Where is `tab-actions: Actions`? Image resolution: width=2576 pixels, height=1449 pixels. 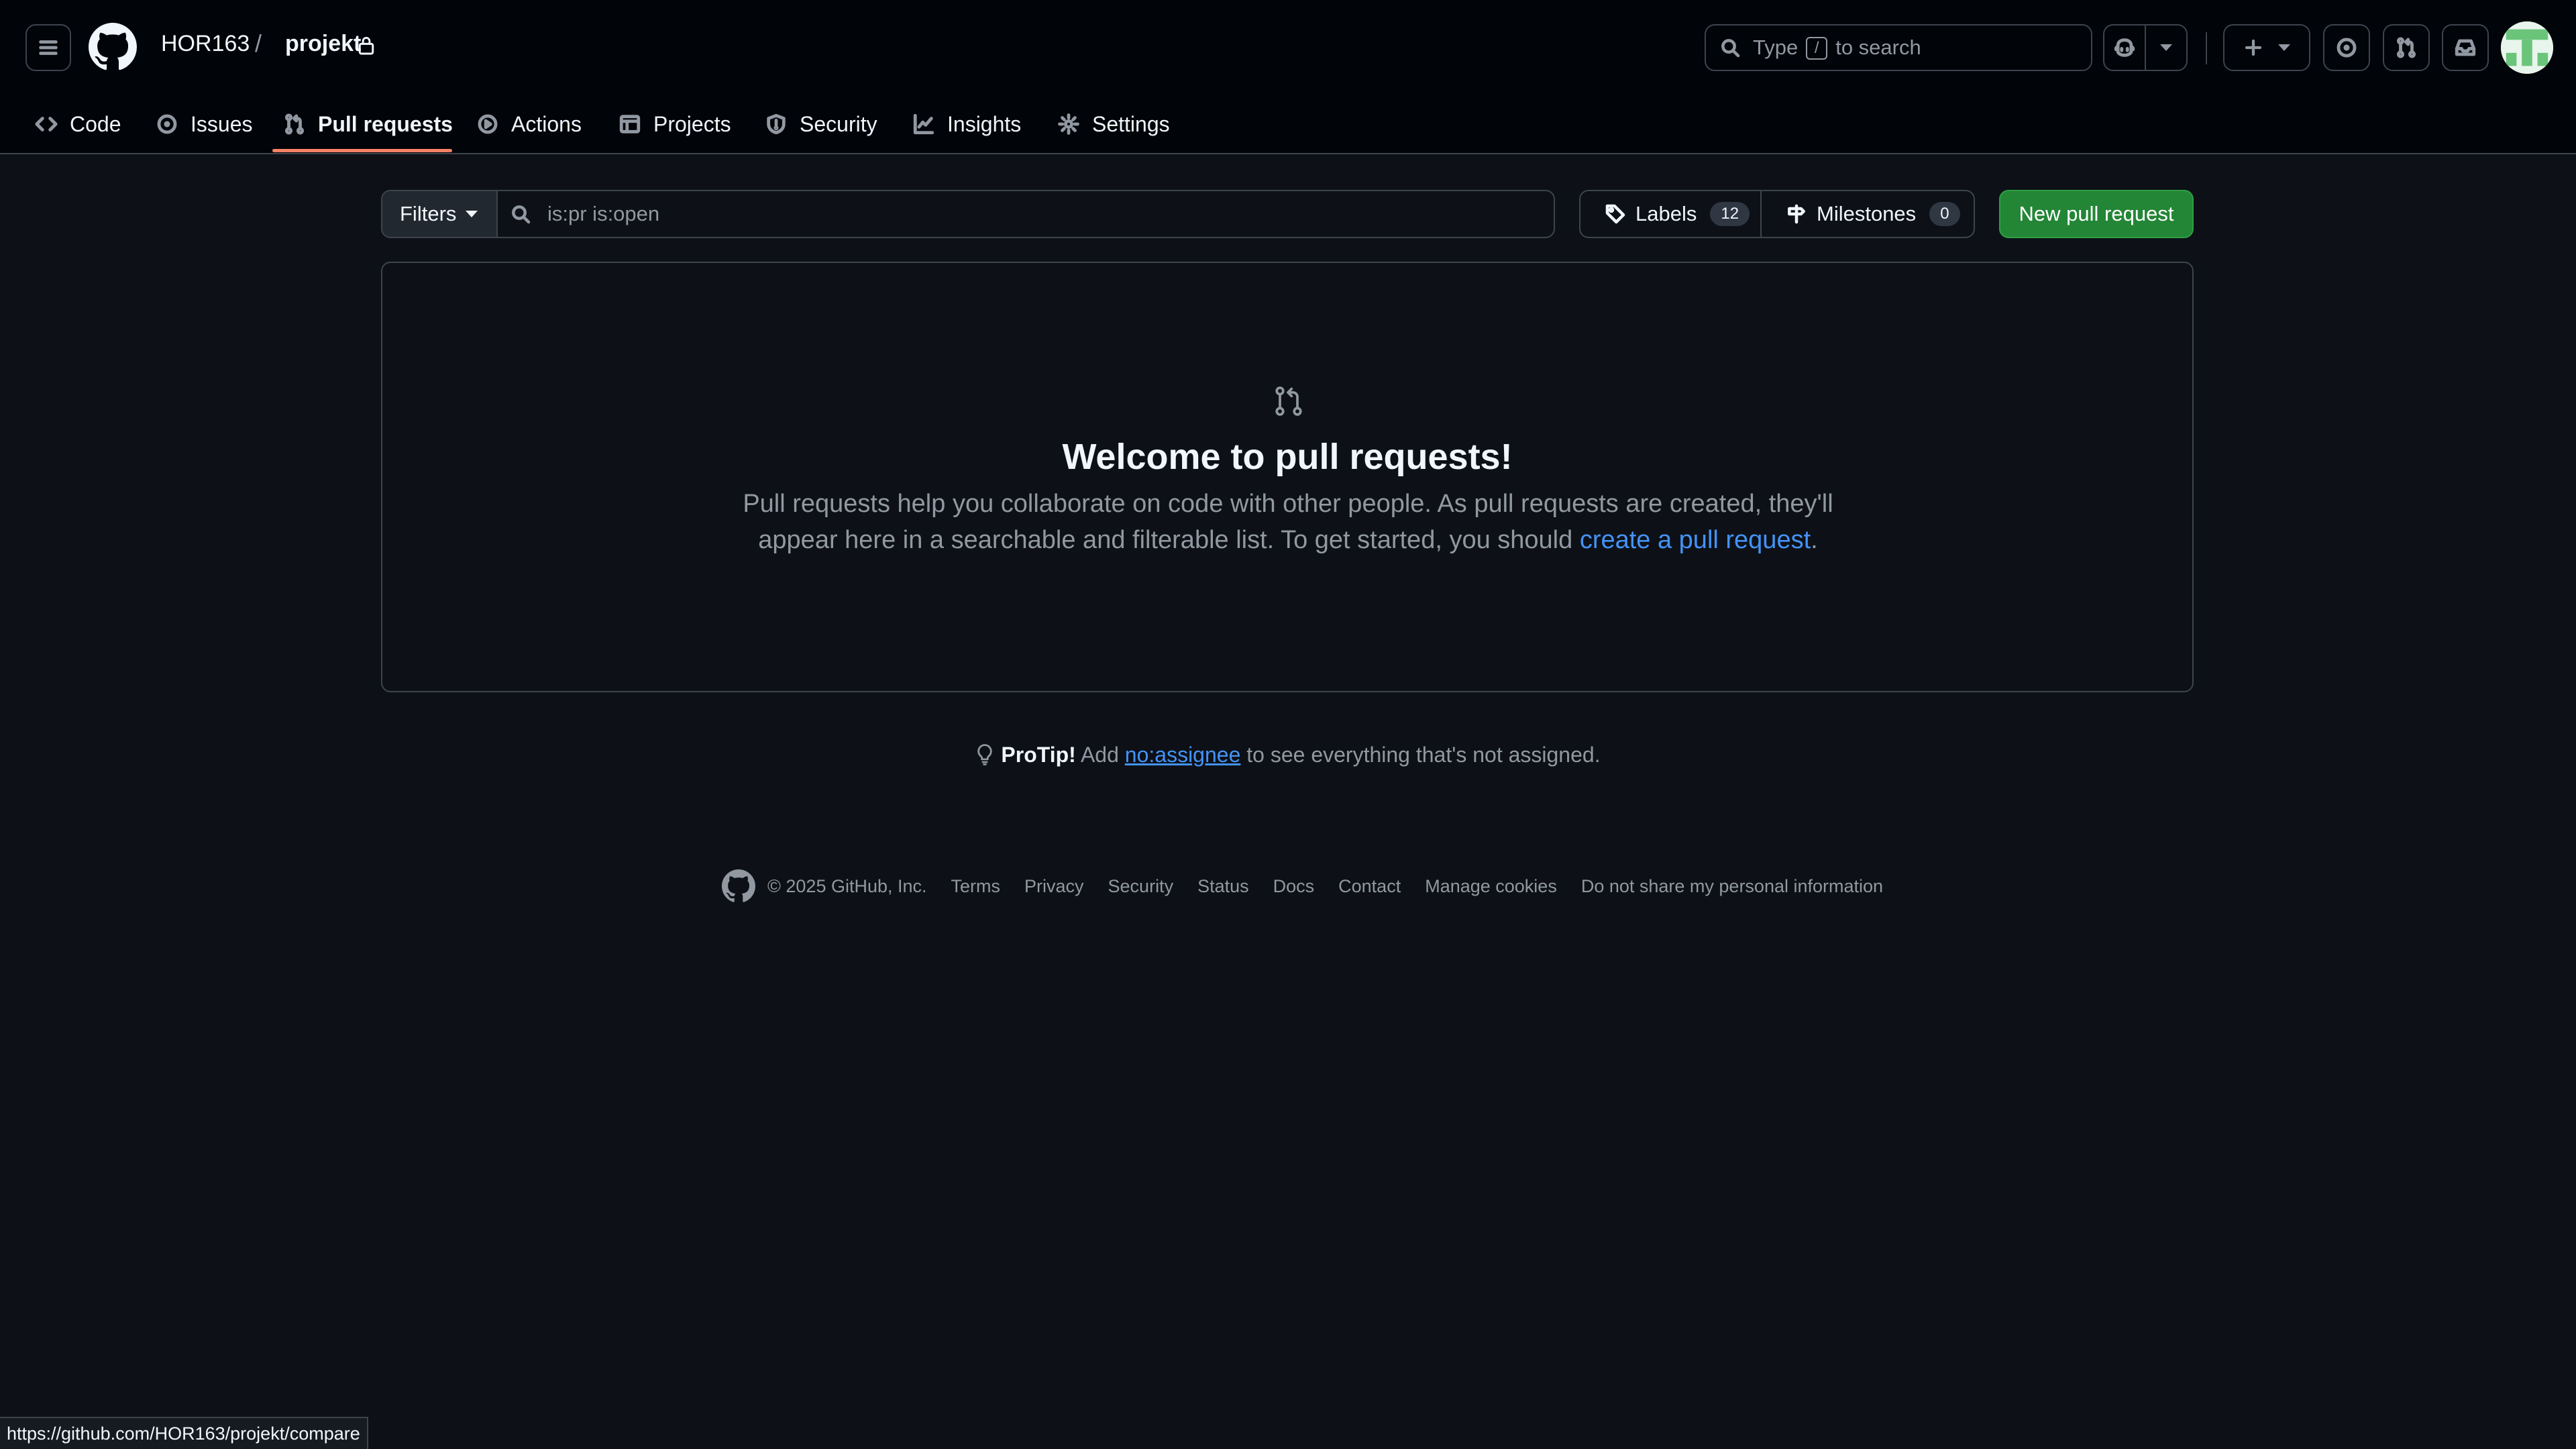 tab-actions: Actions is located at coordinates (529, 124).